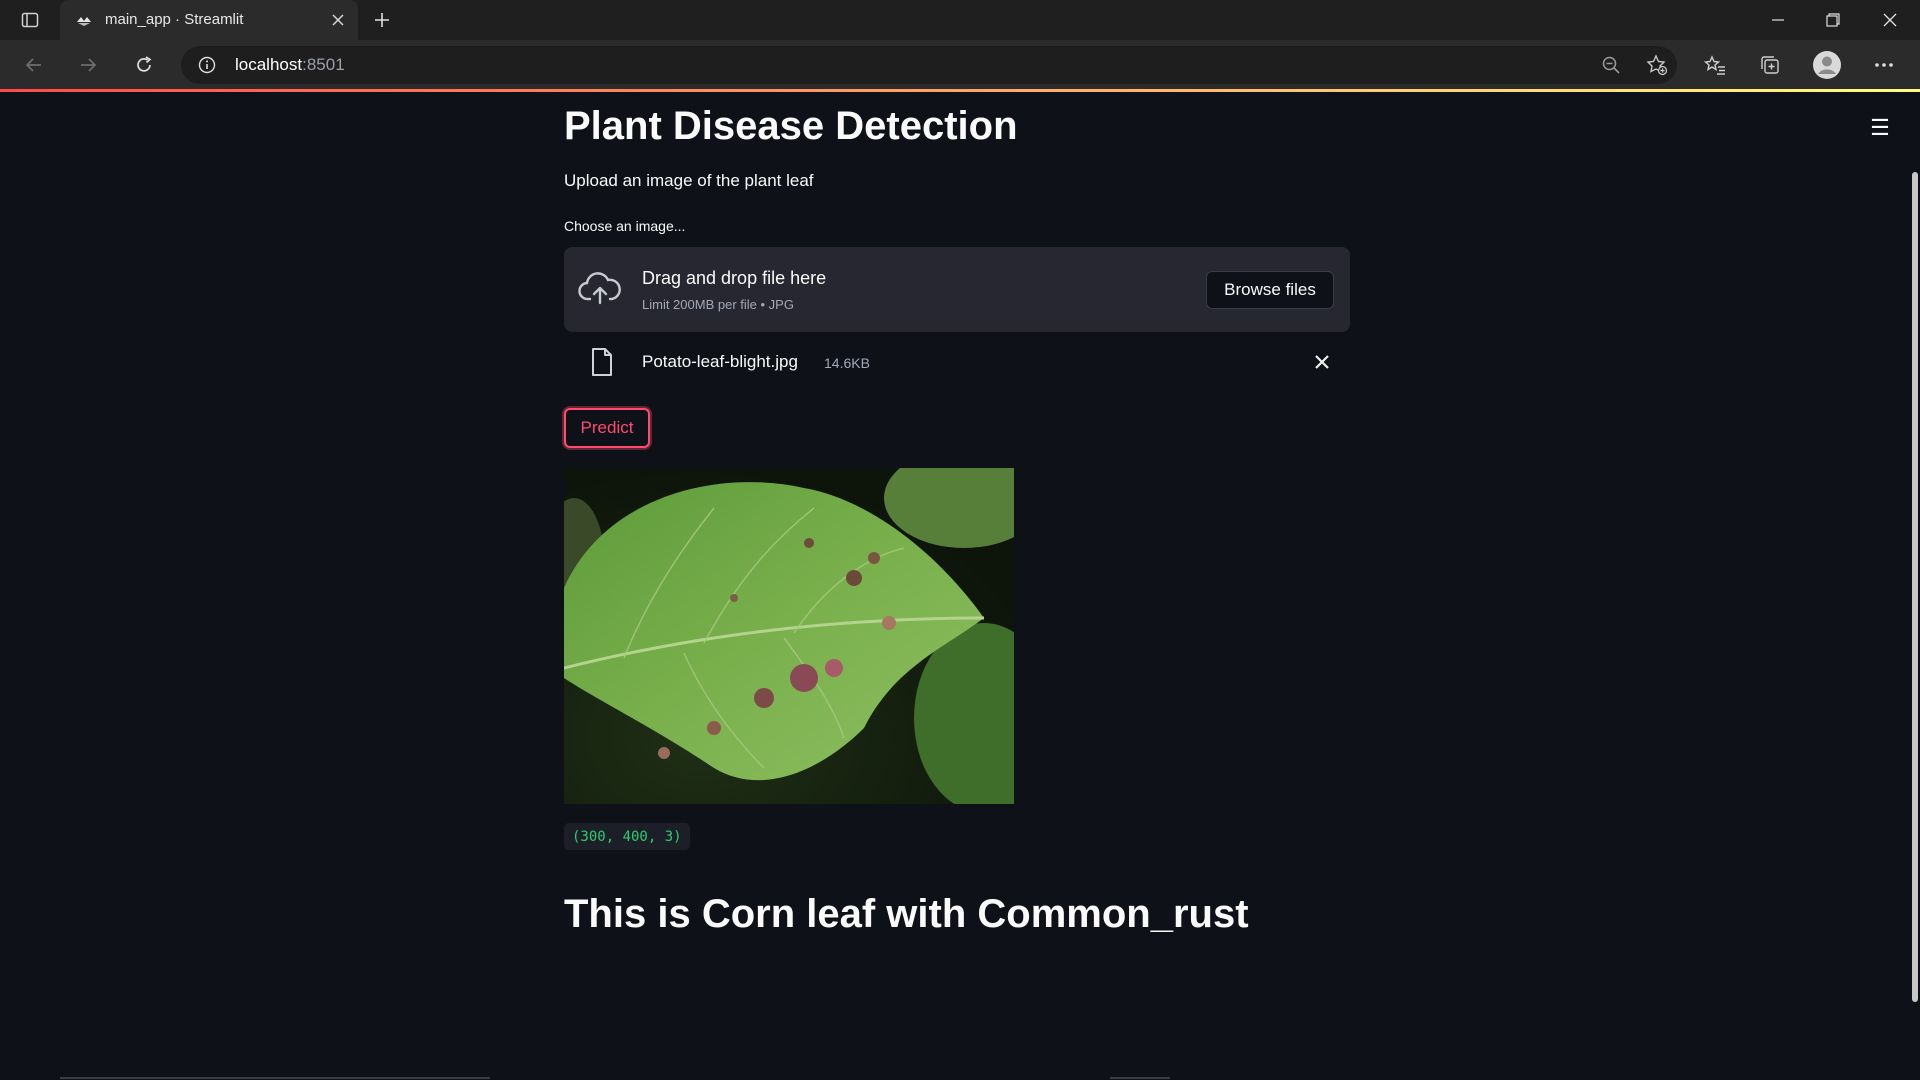 The width and height of the screenshot is (1920, 1080). Describe the element at coordinates (84, 20) in the screenshot. I see `streamlit-favicon` at that location.